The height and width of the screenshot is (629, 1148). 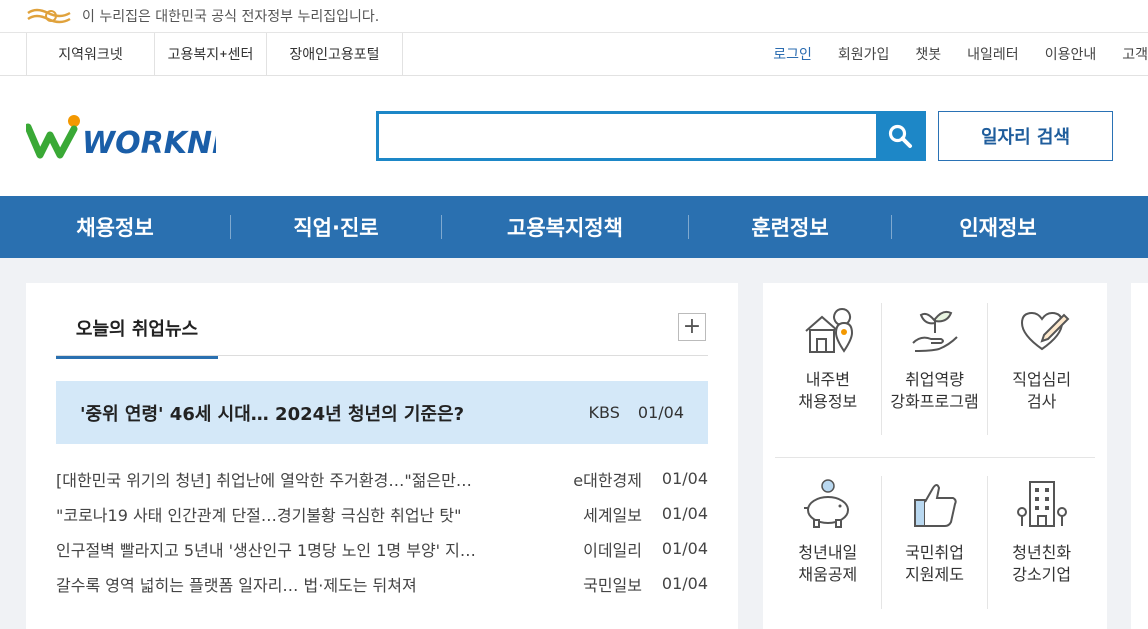 I want to click on newsletter-link: 내일레터, so click(x=993, y=54).